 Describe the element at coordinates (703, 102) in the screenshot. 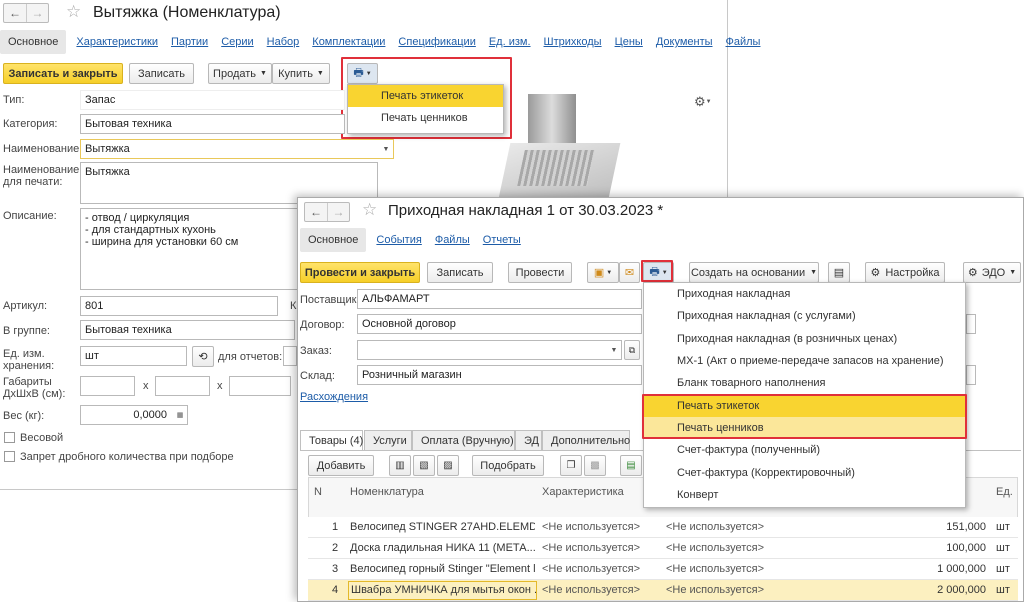

I see `gear-icon: ⚙ ▼` at that location.